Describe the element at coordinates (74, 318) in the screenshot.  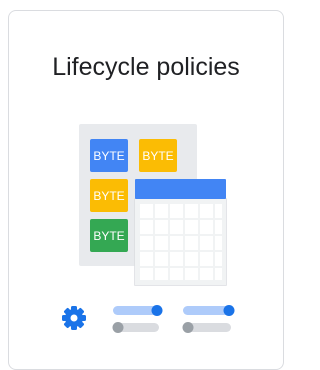
I see `gear-icon` at that location.